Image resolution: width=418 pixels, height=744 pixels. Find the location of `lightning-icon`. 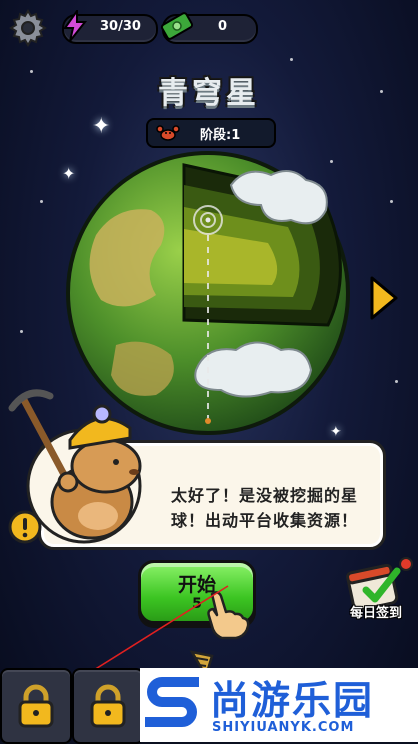

lightning-icon is located at coordinates (75, 26).